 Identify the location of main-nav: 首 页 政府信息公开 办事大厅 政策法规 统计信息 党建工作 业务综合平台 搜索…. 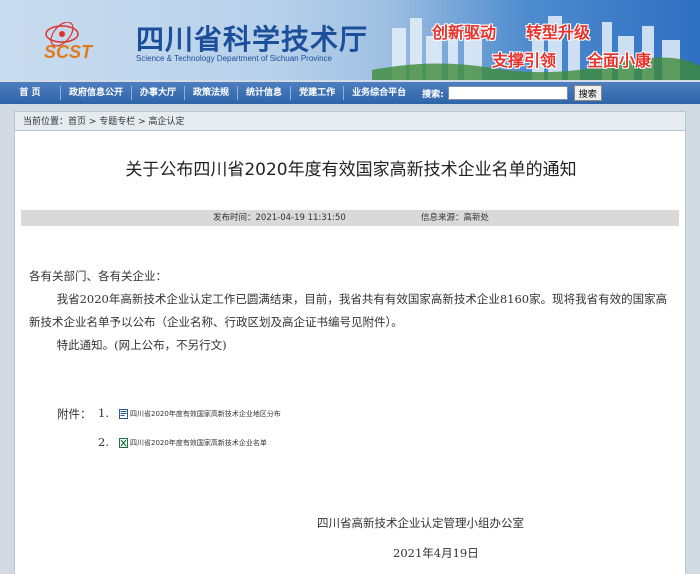
(350, 93).